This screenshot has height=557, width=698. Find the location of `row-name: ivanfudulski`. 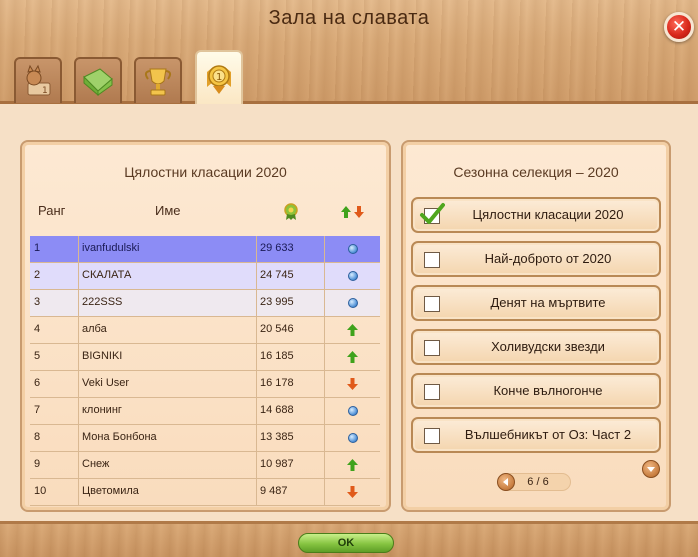

row-name: ivanfudulski is located at coordinates (167, 249).